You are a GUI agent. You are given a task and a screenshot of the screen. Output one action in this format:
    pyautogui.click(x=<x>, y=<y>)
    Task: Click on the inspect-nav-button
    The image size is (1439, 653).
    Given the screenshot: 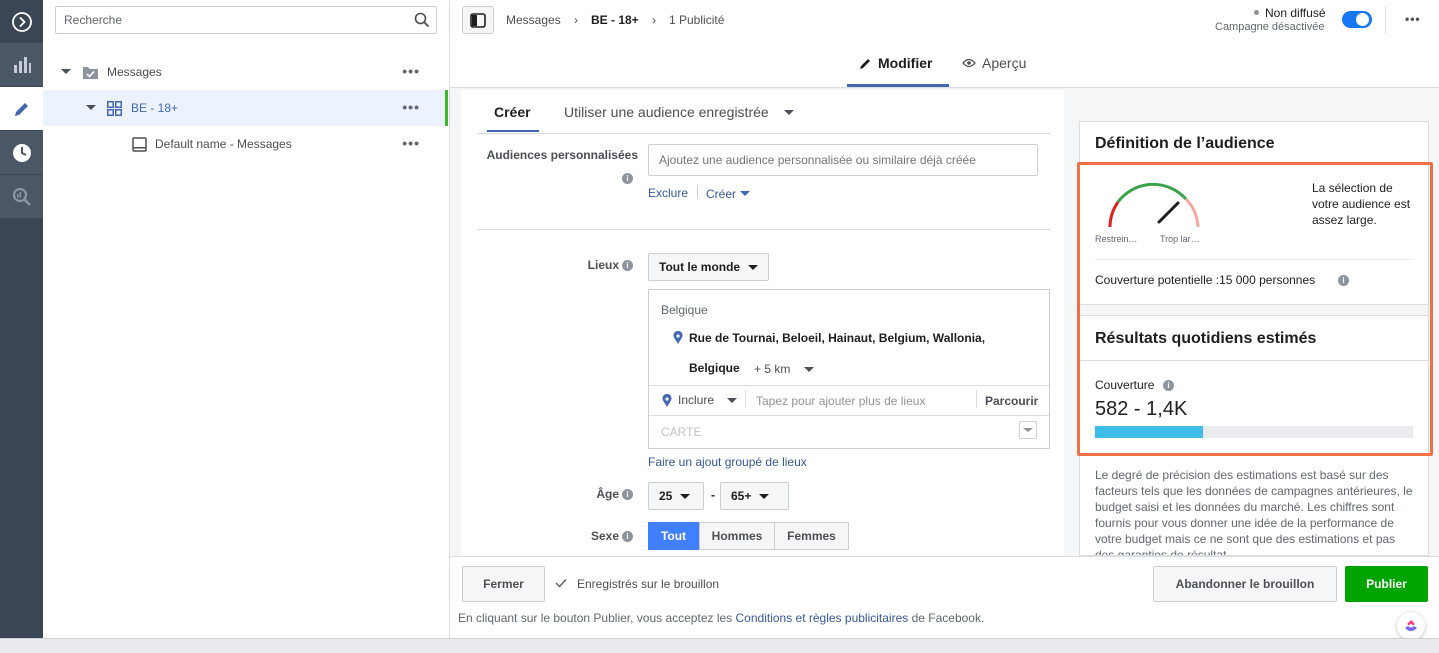 What is the action you would take?
    pyautogui.click(x=21, y=196)
    